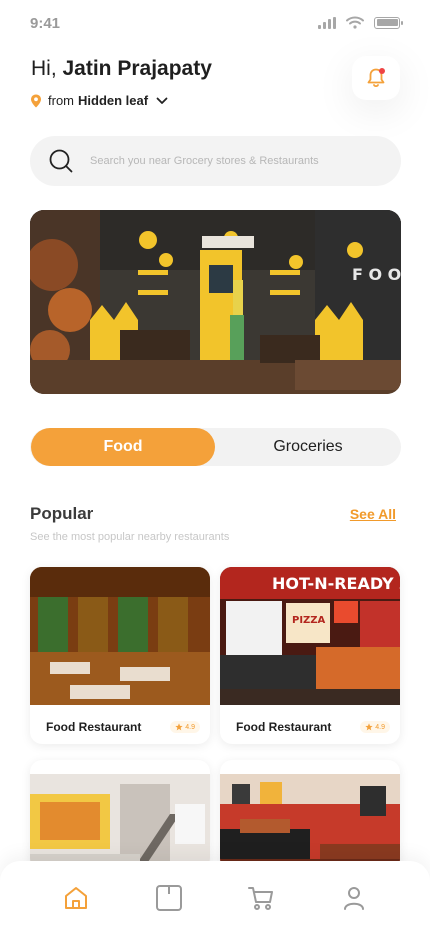  I want to click on category-tabs: Food Groceries, so click(215, 447).